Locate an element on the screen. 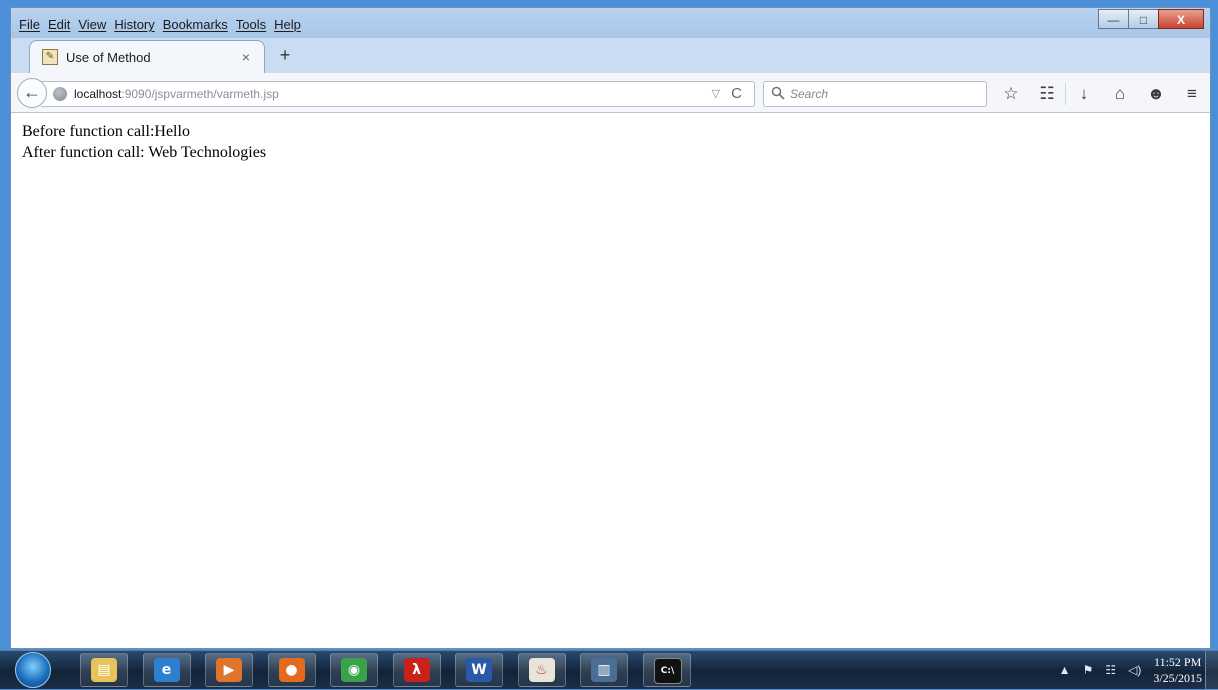 The image size is (1218, 690). tab-strip: ✎ Use of Method × + is located at coordinates (610, 55).